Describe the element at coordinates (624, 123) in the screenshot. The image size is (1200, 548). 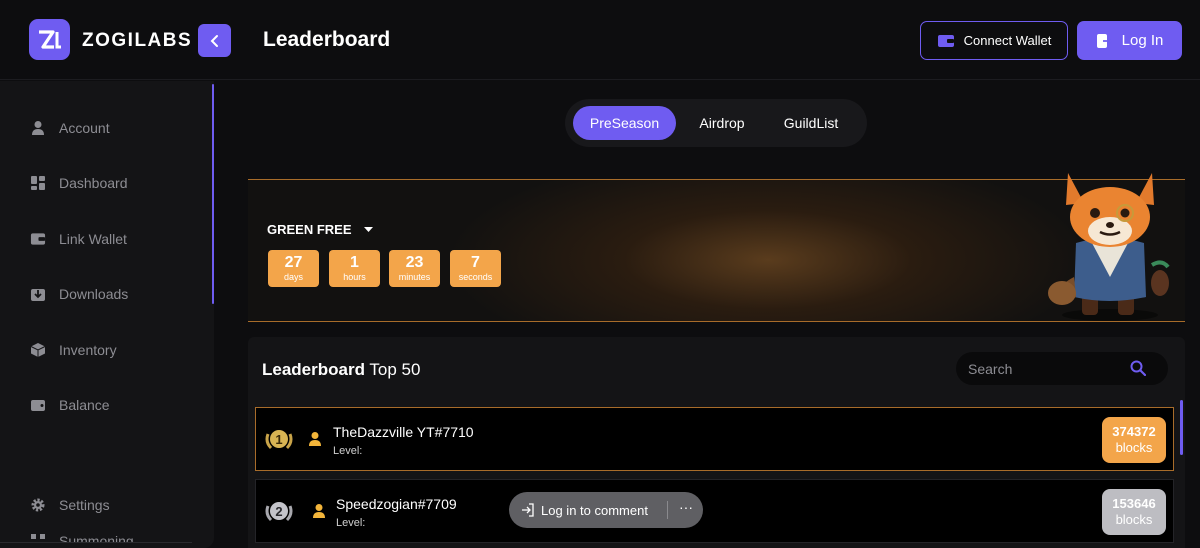
I see `tab-preseason: PreSeason` at that location.